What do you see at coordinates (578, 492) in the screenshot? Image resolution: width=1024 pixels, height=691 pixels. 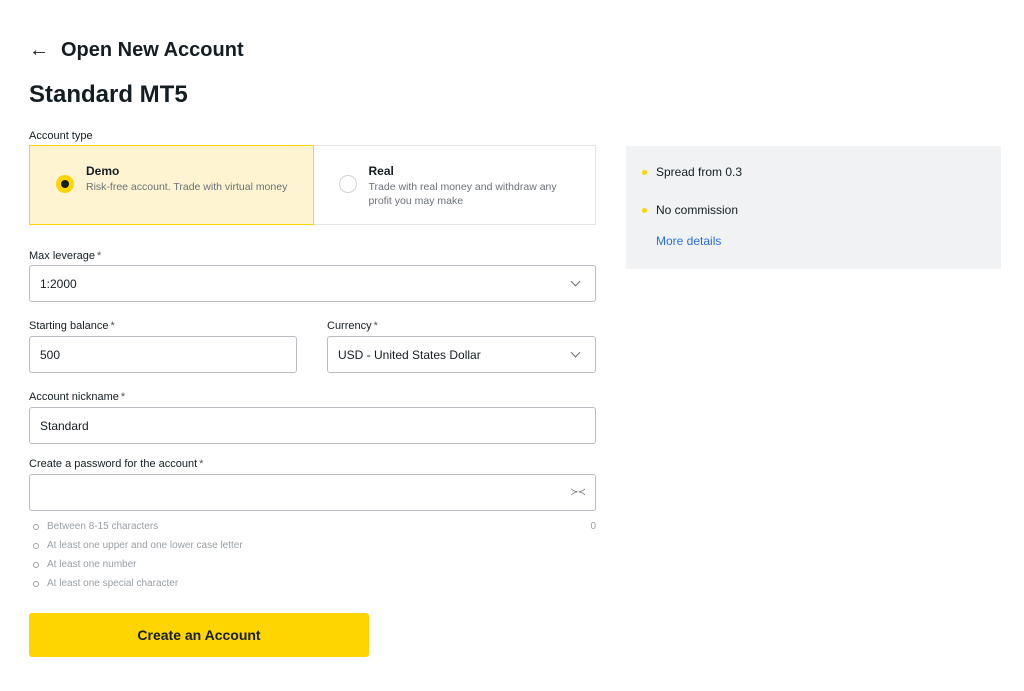 I see `eye-closed-icon: ≻≺` at bounding box center [578, 492].